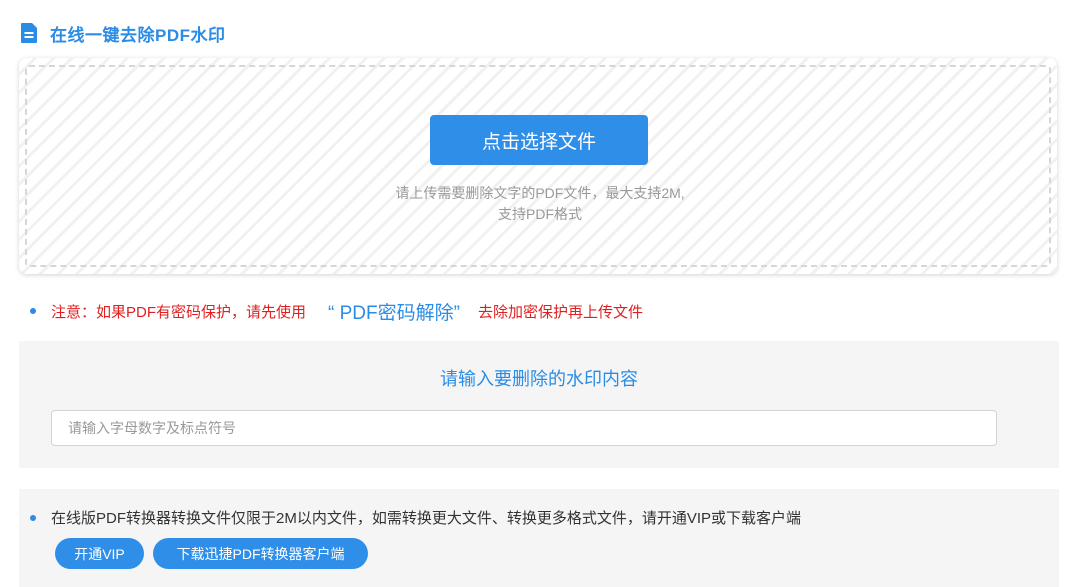 This screenshot has height=587, width=1080. What do you see at coordinates (394, 311) in the screenshot?
I see `pdf-unlock-link: “ PDF密码解除”` at bounding box center [394, 311].